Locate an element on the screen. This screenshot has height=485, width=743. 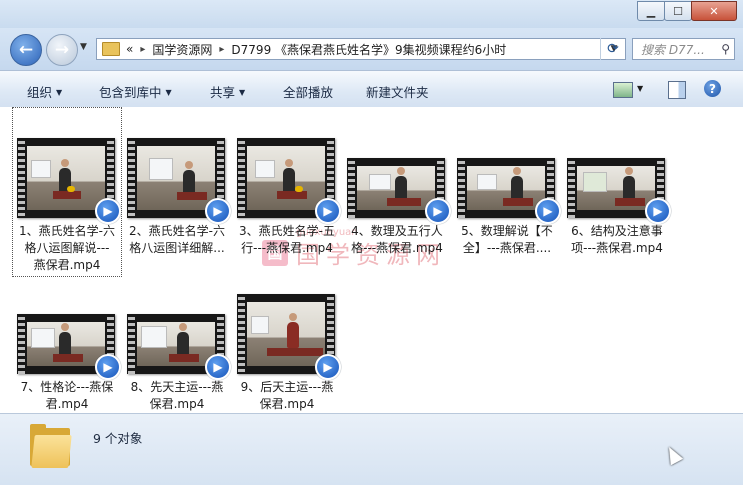
include-in-library-menu: 包含到库中 ▼ is located at coordinates (135, 91).